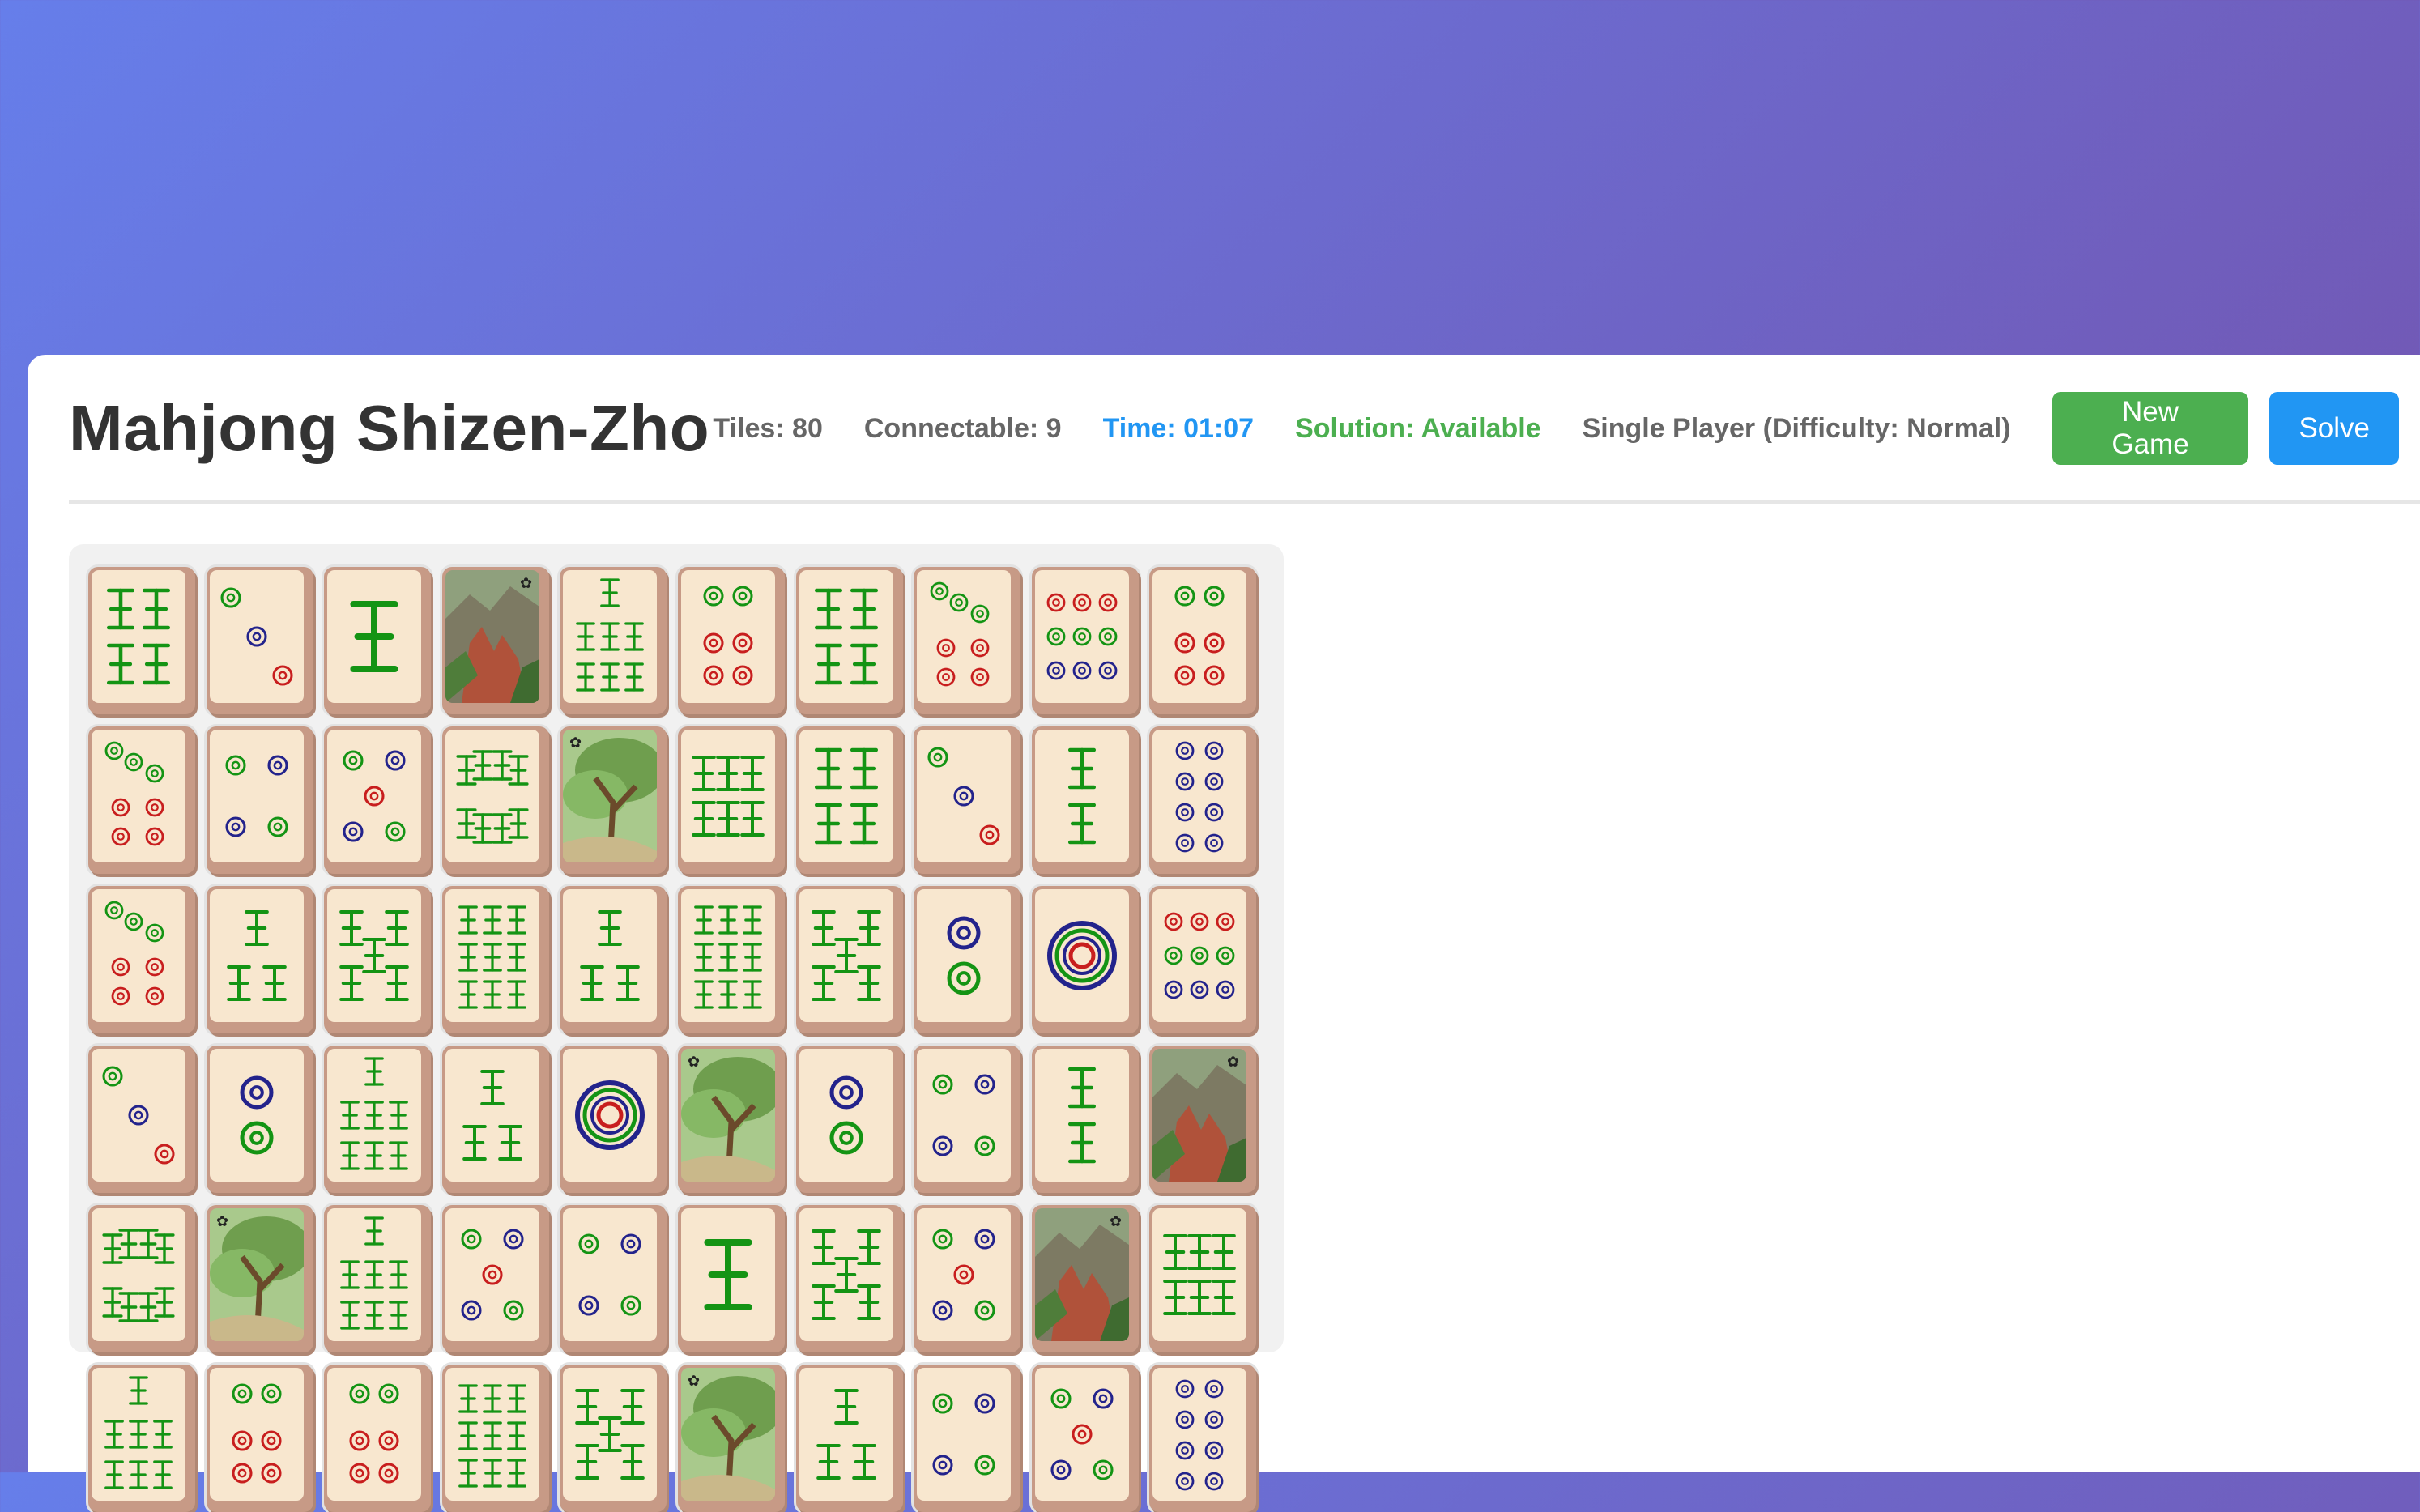 The image size is (2420, 1512). Describe the element at coordinates (1081, 956) in the screenshot. I see `circle-1-icon` at that location.